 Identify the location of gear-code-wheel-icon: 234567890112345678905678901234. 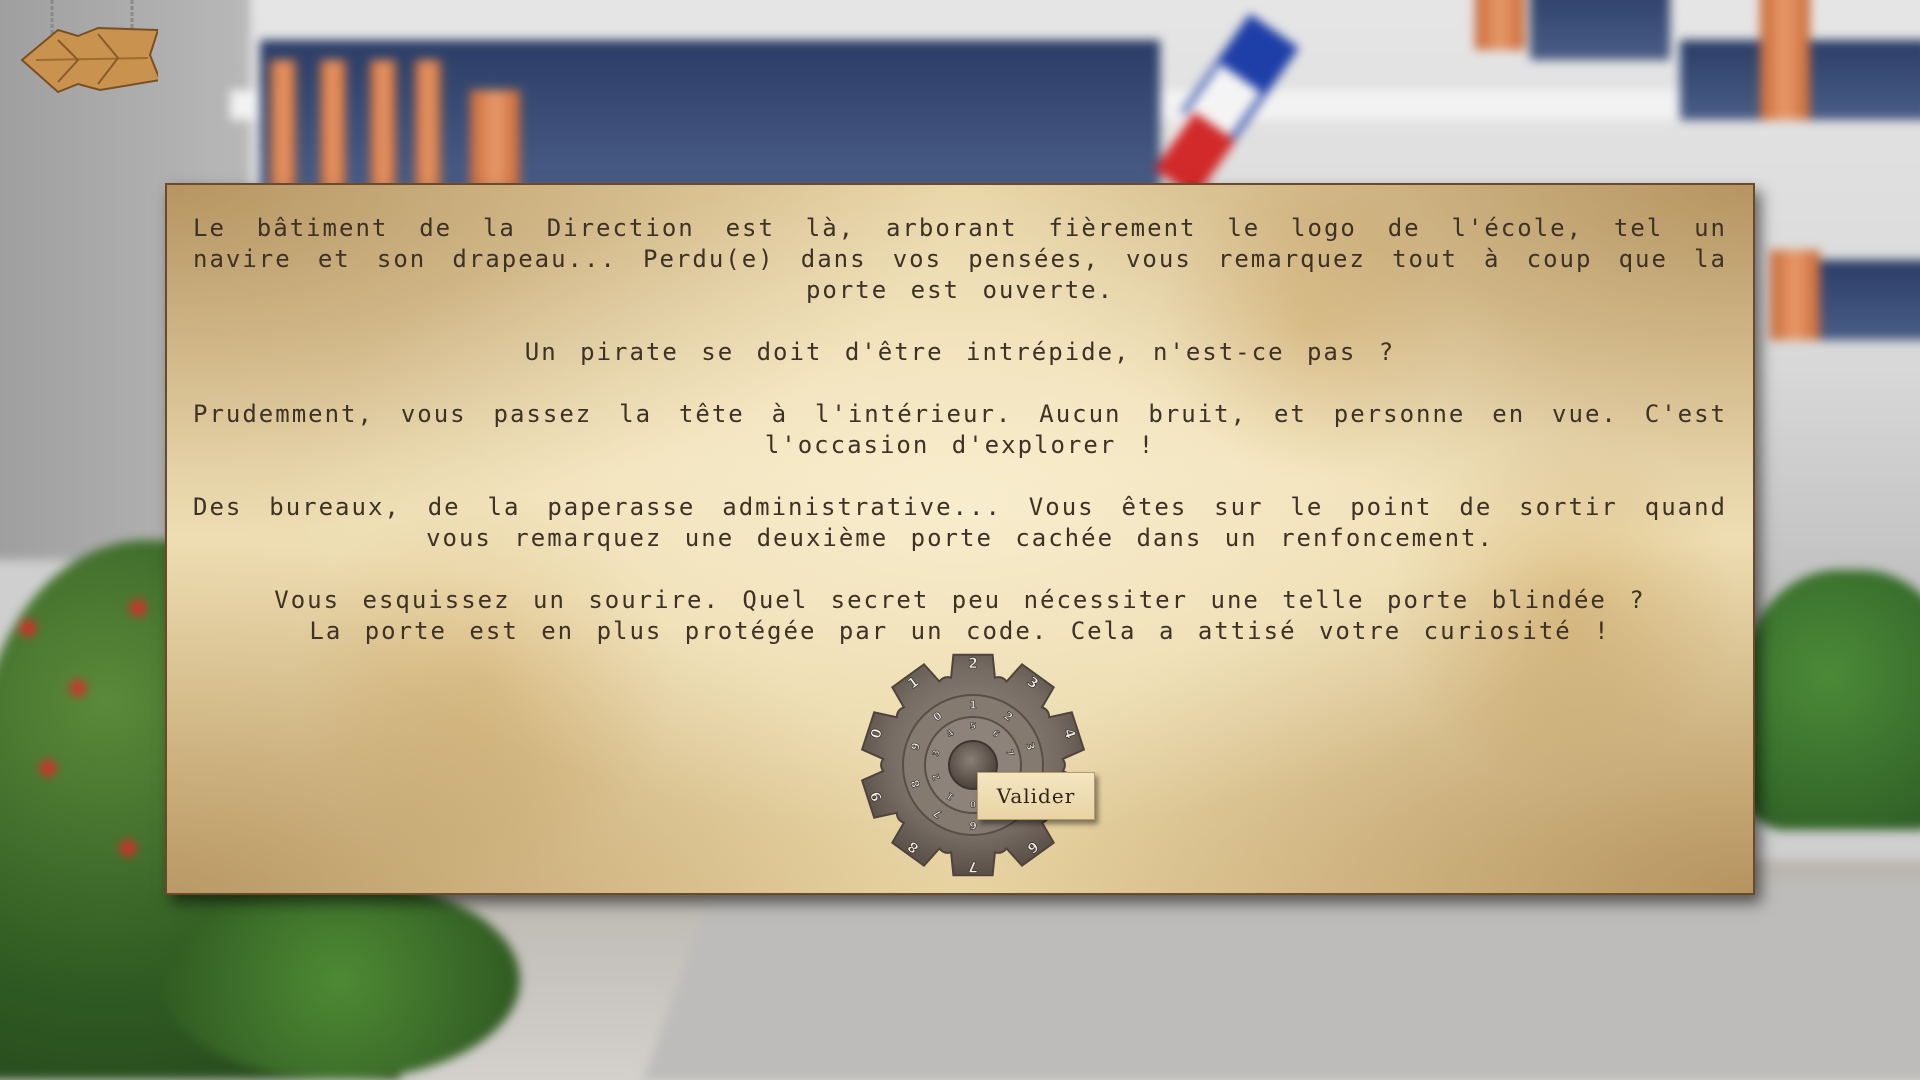
(973, 765).